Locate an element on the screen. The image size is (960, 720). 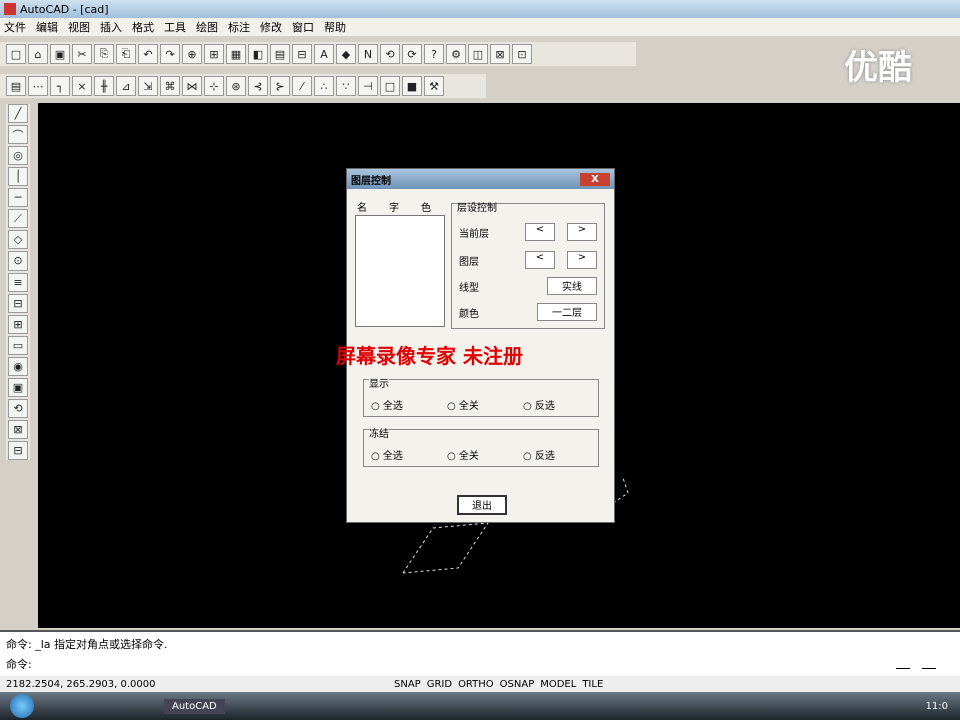
modify-tool-icon: ▭ is located at coordinates (18, 345).